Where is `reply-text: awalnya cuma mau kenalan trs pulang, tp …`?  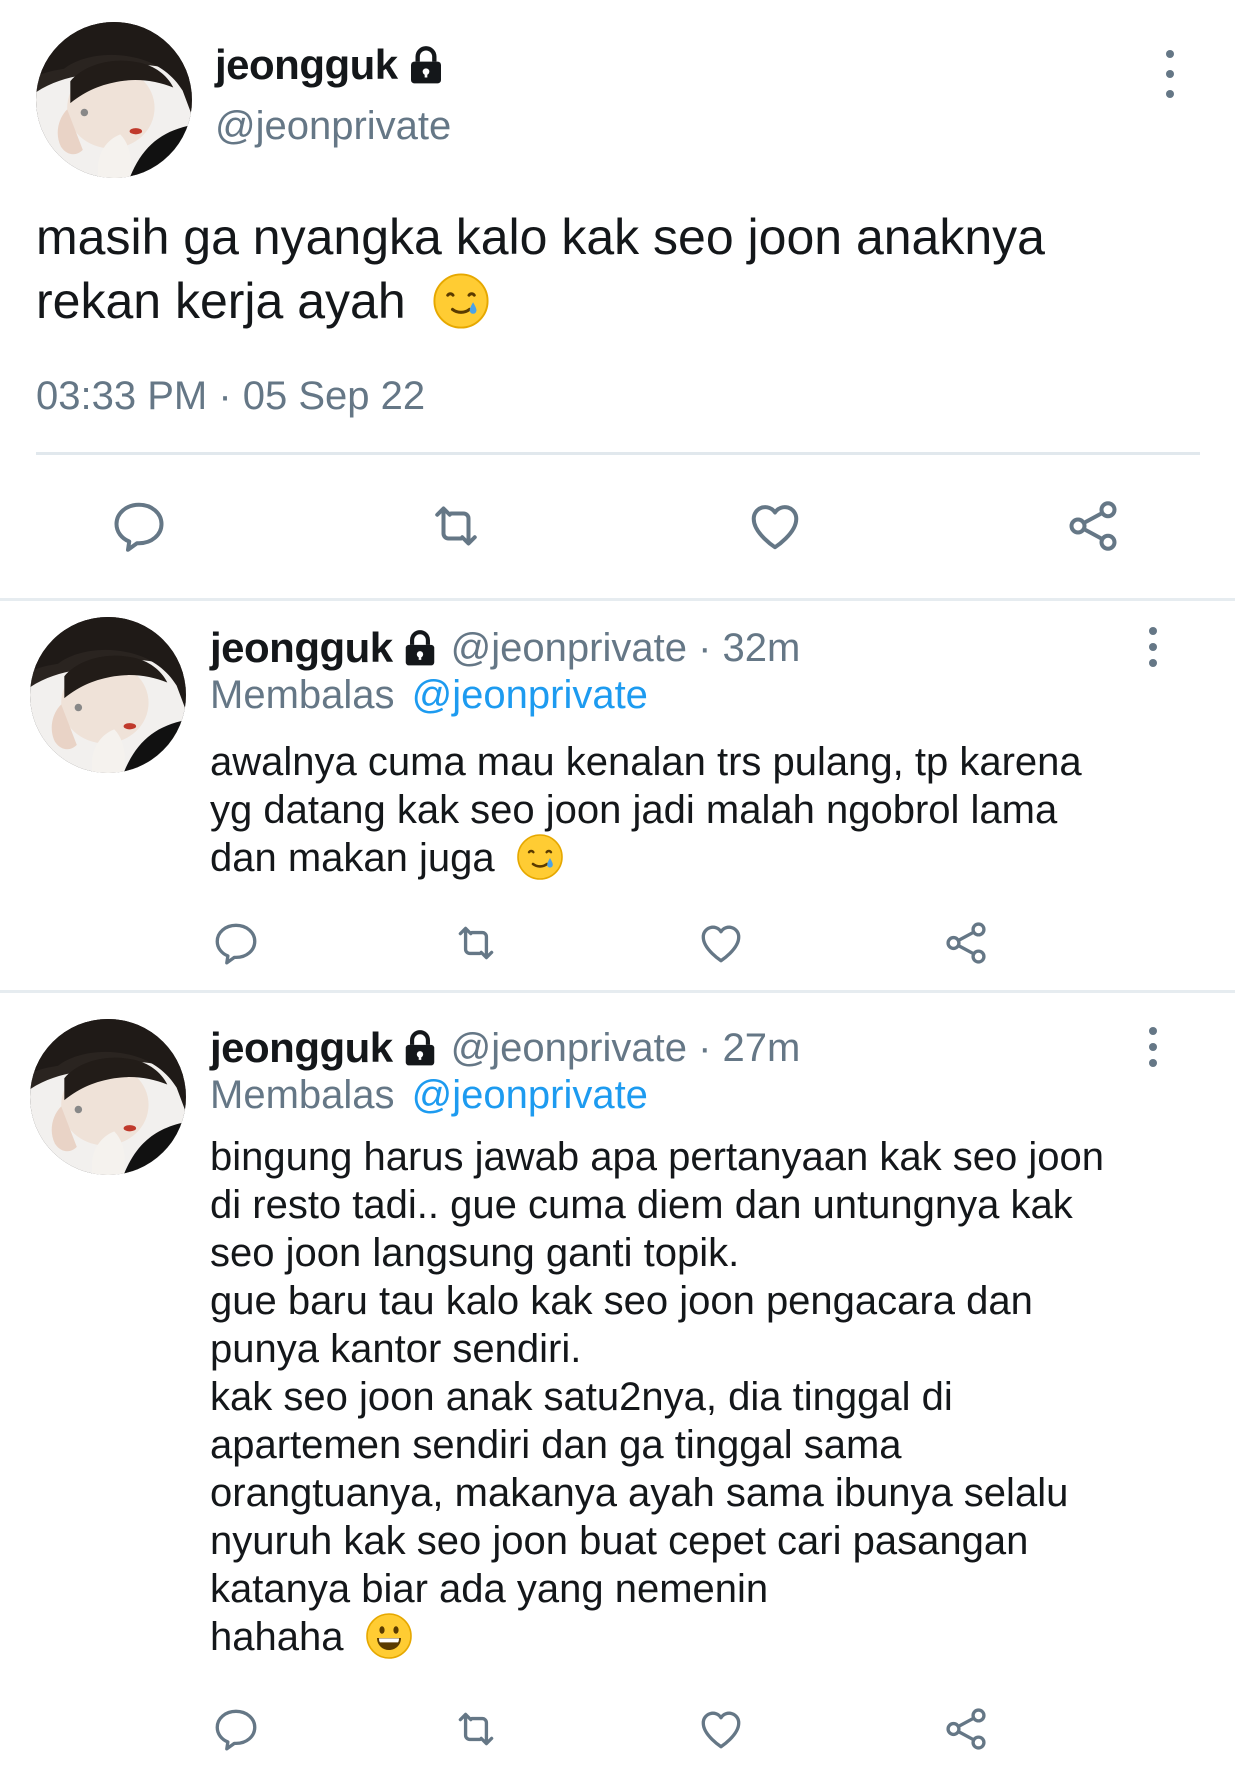
reply-text: awalnya cuma mau kenalan trs pulang, tp … is located at coordinates (646, 810).